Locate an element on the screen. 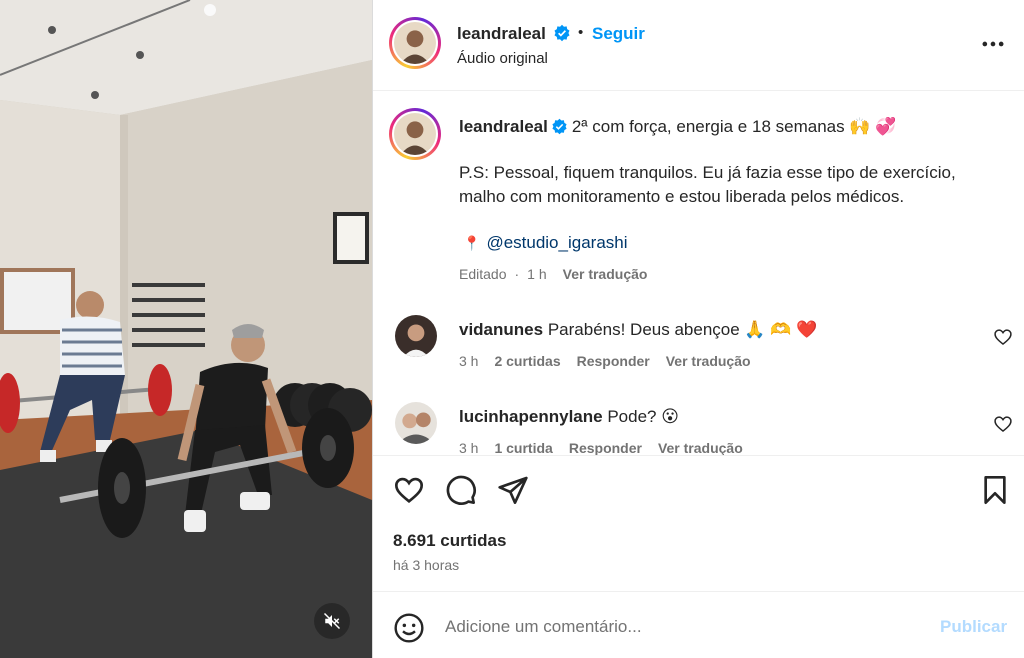 Image resolution: width=1024 pixels, height=658 pixels. caption-meta: Editado · 1 h Ver tradução is located at coordinates (553, 274).